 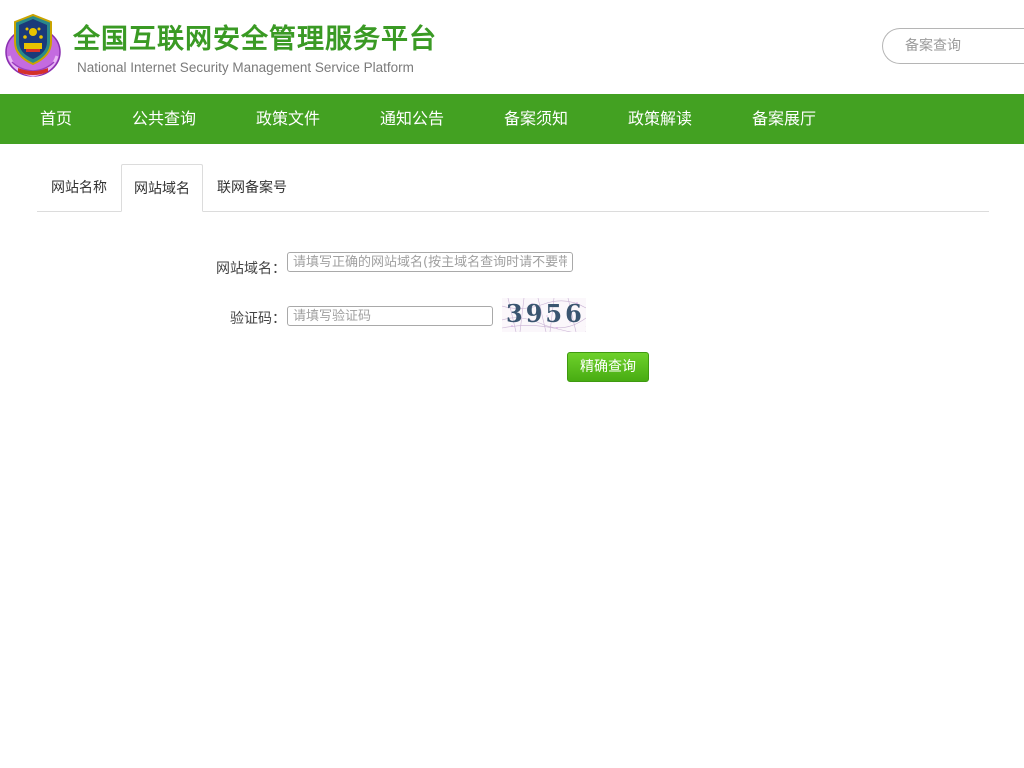 What do you see at coordinates (412, 119) in the screenshot?
I see `nav-item-notices: 通知公告` at bounding box center [412, 119].